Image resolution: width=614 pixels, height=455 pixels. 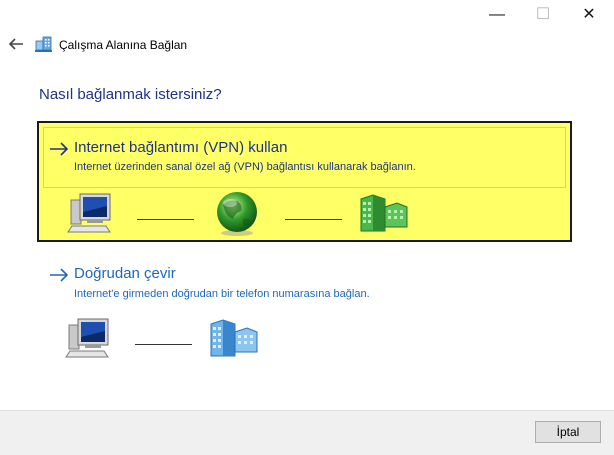 I want to click on footer-bar, so click(x=307, y=432).